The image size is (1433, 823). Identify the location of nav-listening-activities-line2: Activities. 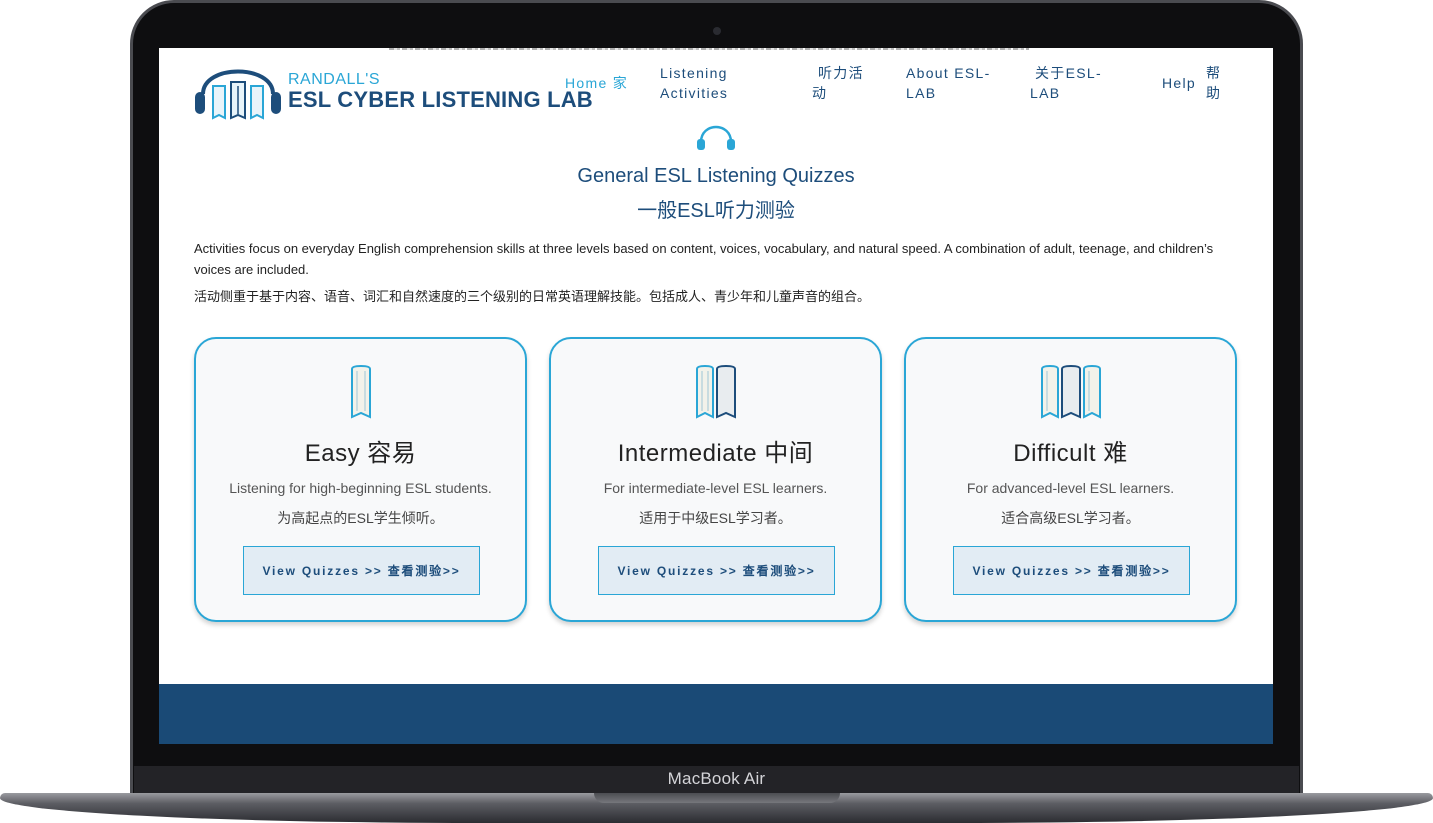
(694, 93).